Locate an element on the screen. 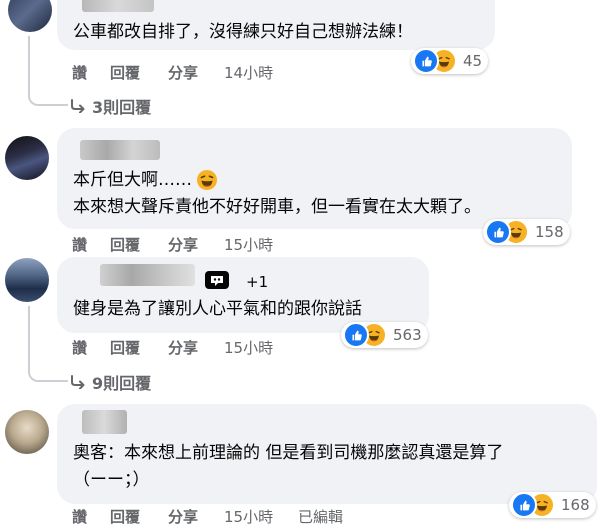 The width and height of the screenshot is (603, 527). reaction-count: 158 is located at coordinates (549, 232).